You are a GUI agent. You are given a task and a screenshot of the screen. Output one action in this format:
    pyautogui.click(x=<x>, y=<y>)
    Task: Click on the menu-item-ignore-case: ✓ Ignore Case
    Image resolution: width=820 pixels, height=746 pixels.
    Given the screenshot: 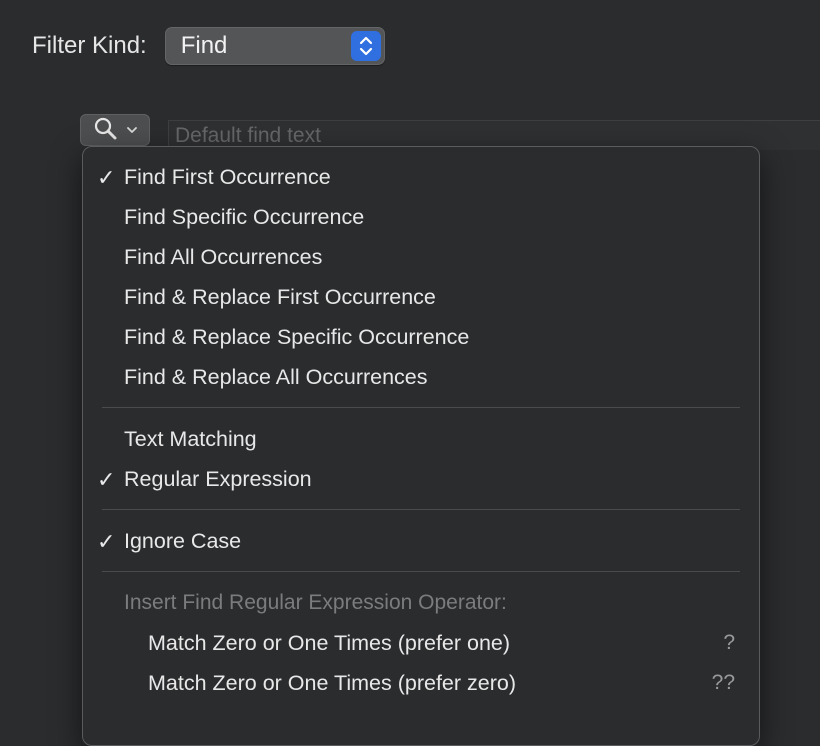 What is the action you would take?
    pyautogui.click(x=421, y=541)
    